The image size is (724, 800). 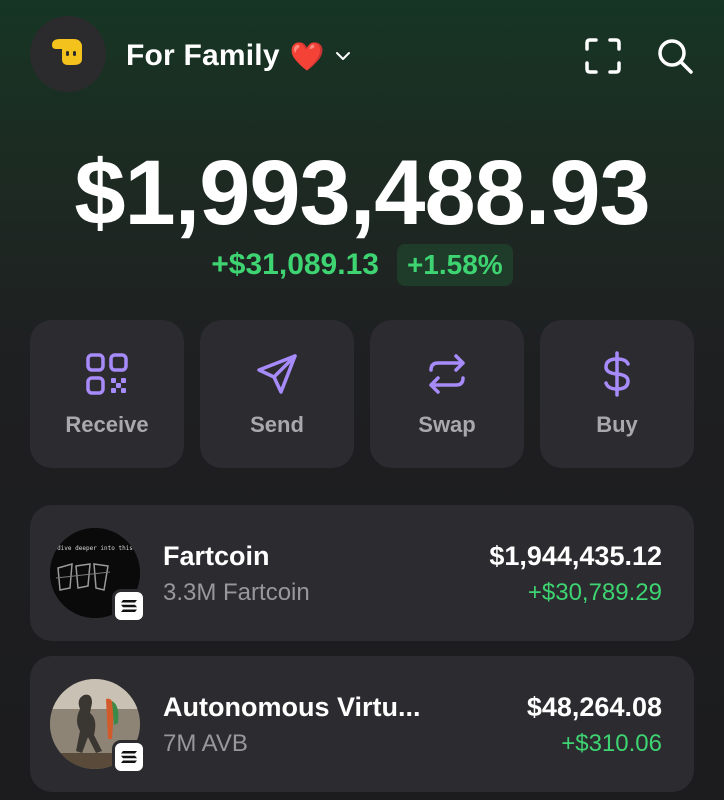 What do you see at coordinates (342, 56) in the screenshot?
I see `chevron-down-icon` at bounding box center [342, 56].